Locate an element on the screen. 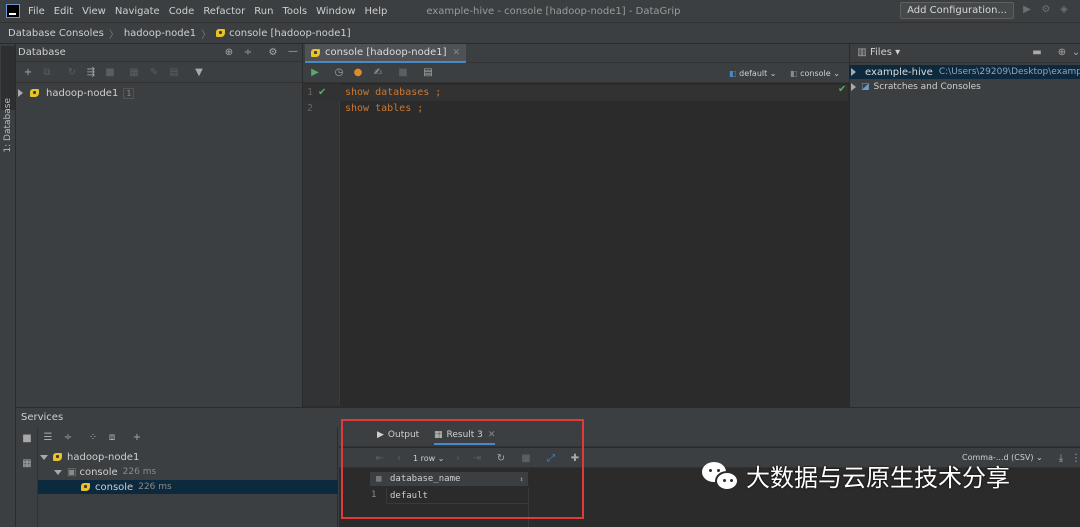 The width and height of the screenshot is (1080, 527). files-item-scratches: ◪ Scratches and Consoles is located at coordinates (915, 87).